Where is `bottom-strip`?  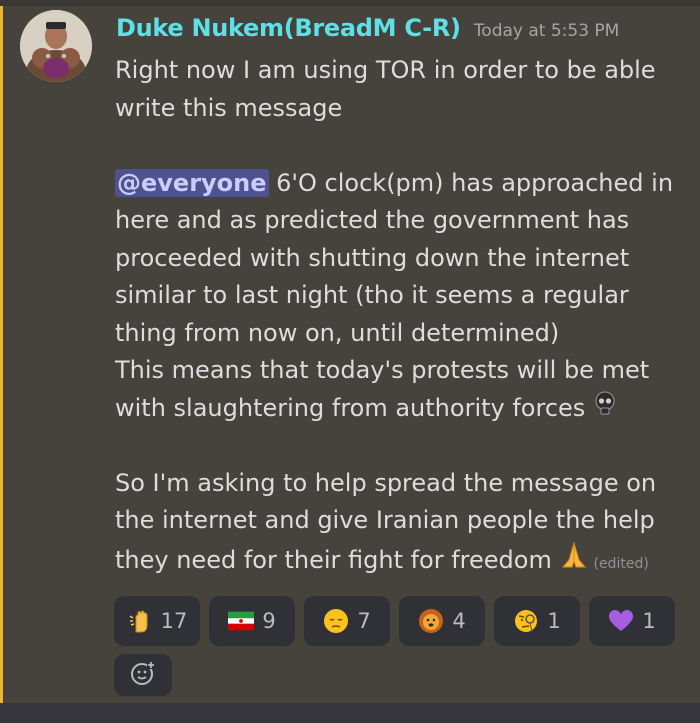 bottom-strip is located at coordinates (350, 713).